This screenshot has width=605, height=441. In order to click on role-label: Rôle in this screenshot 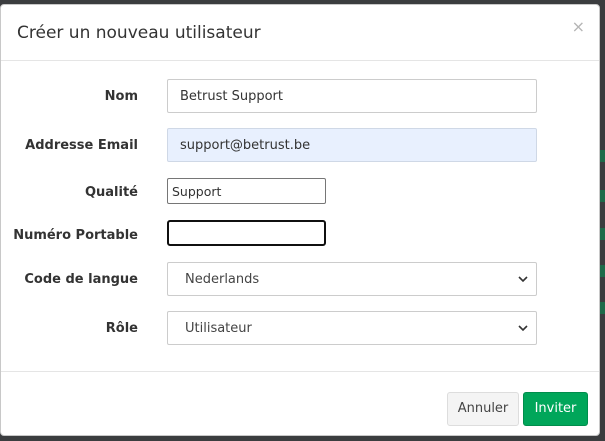, I will do `click(121, 328)`.